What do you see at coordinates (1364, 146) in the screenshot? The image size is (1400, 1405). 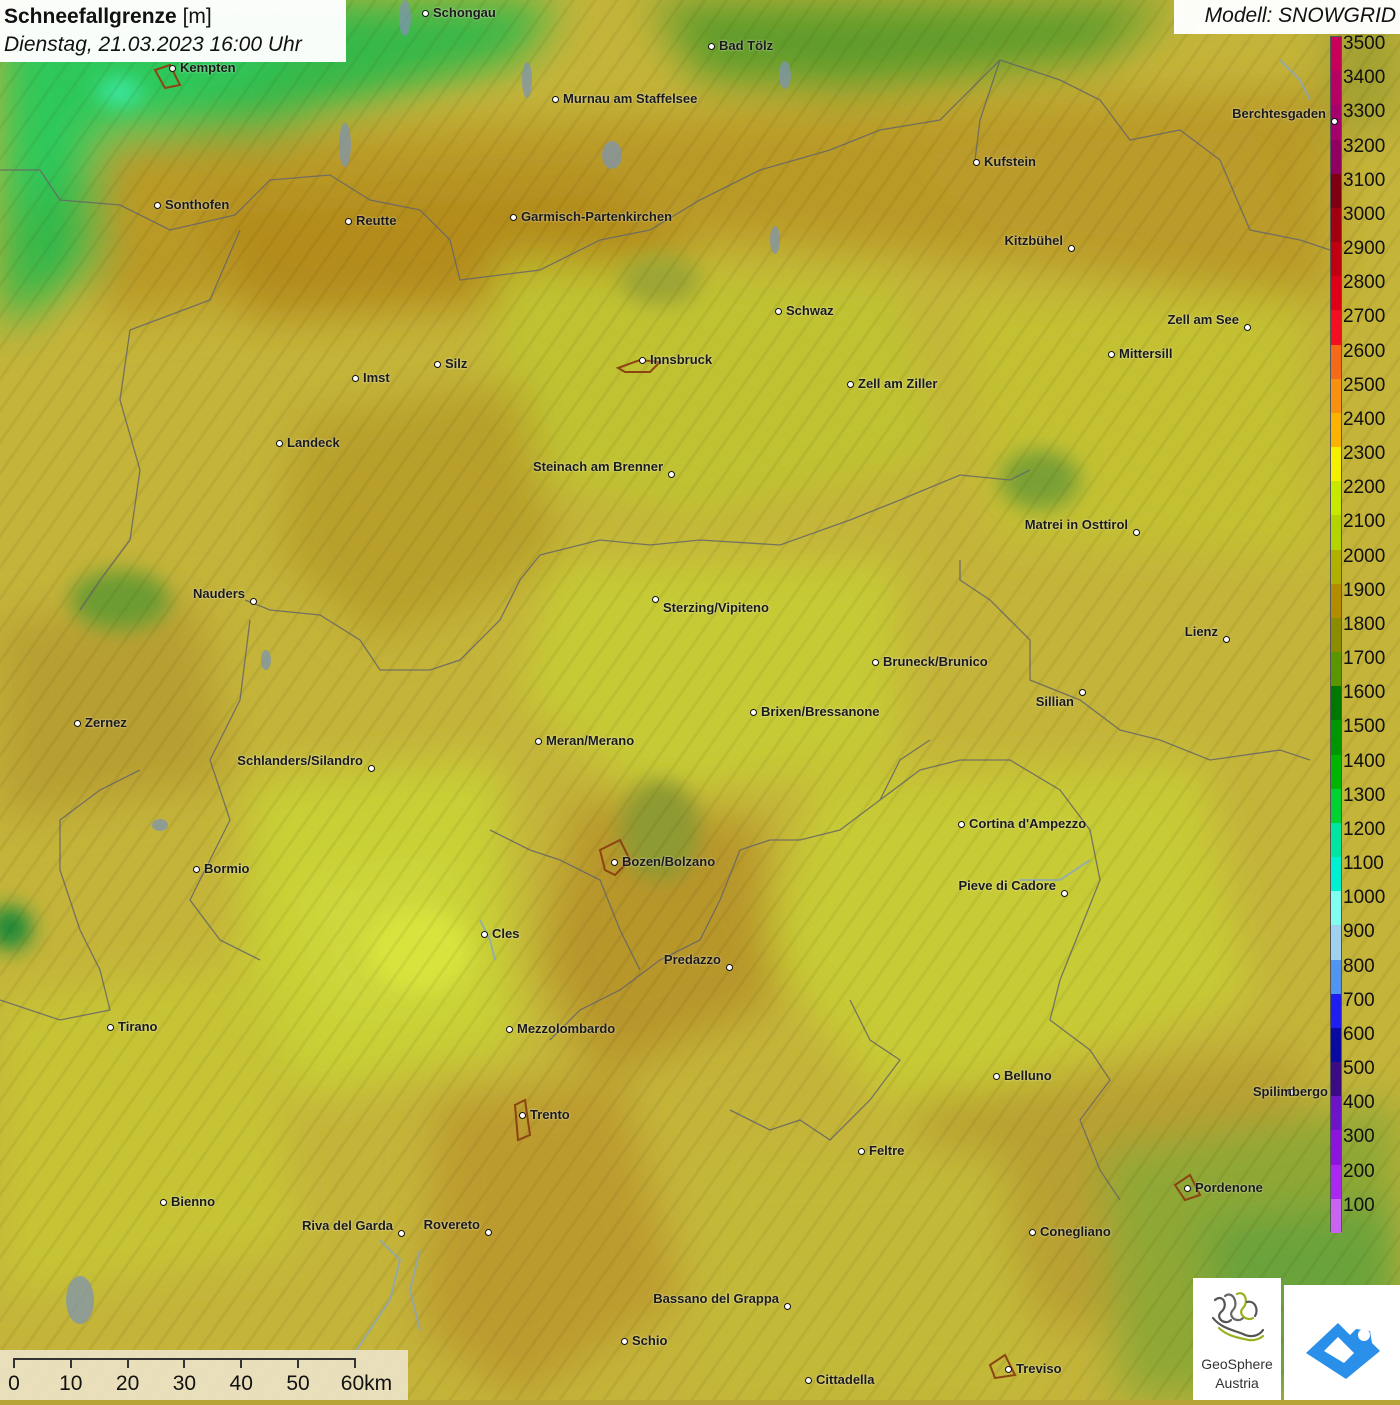 I see `legend-label: 3200` at bounding box center [1364, 146].